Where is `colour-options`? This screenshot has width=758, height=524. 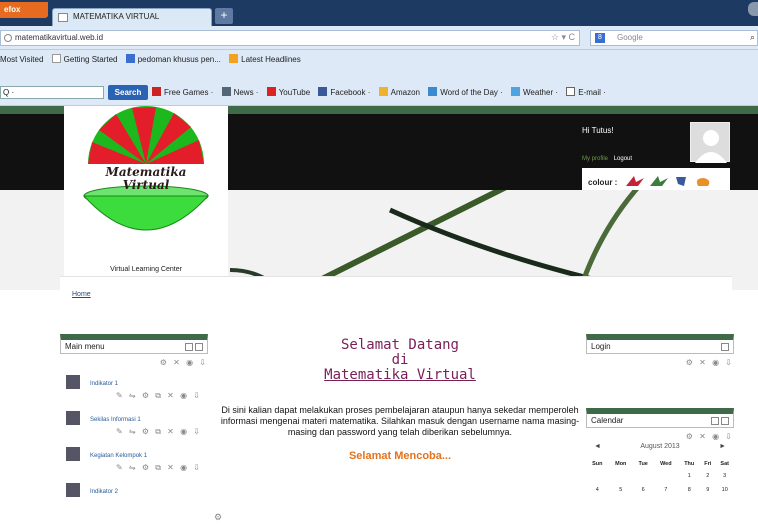
colour-options is located at coordinates (667, 181).